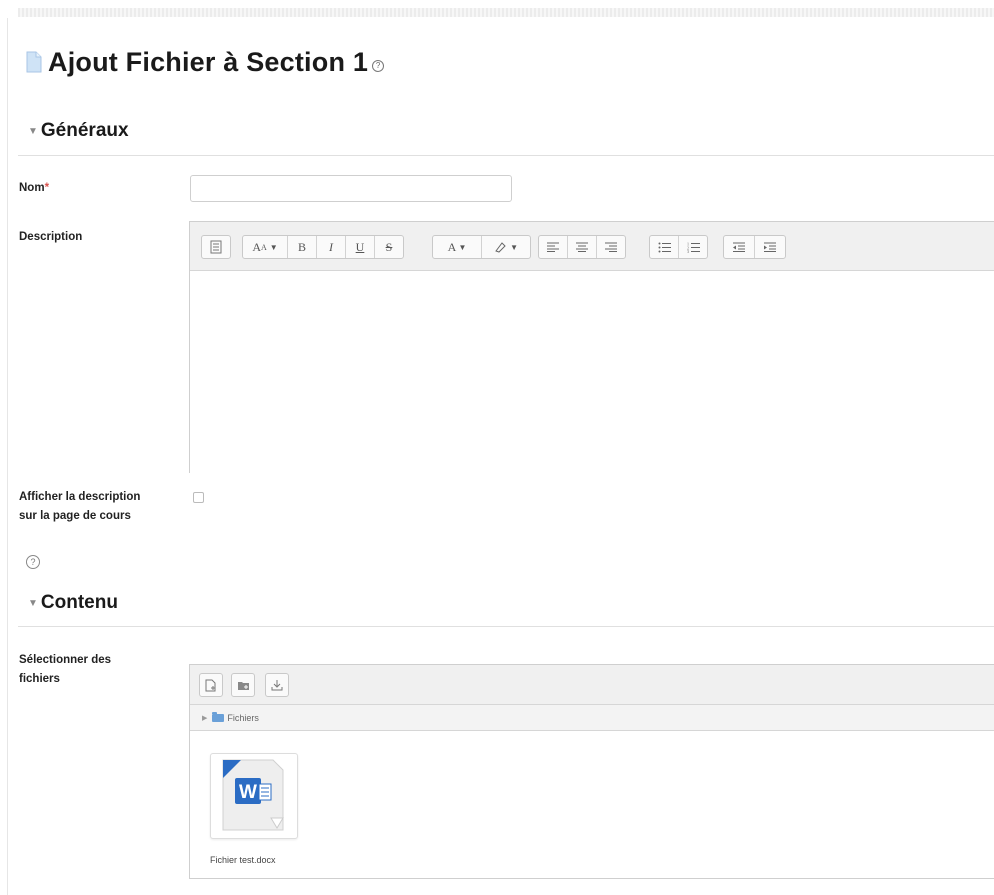 The height and width of the screenshot is (895, 994). What do you see at coordinates (351, 188) in the screenshot?
I see `name-input` at bounding box center [351, 188].